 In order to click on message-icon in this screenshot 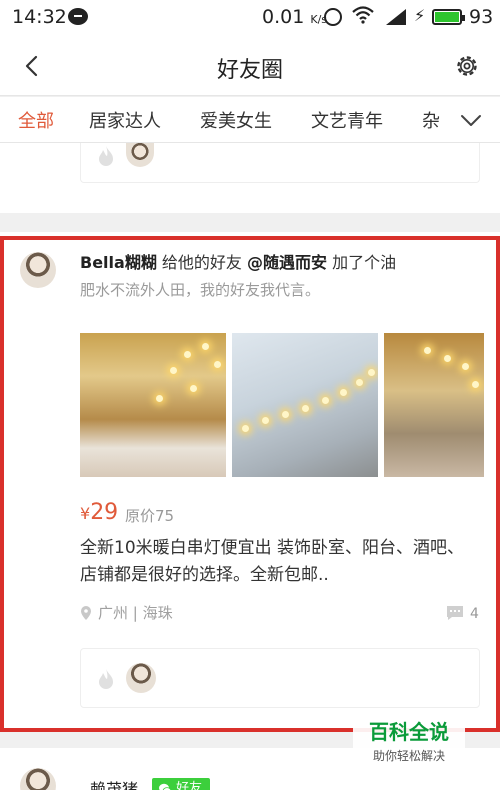, I will do `click(78, 16)`.